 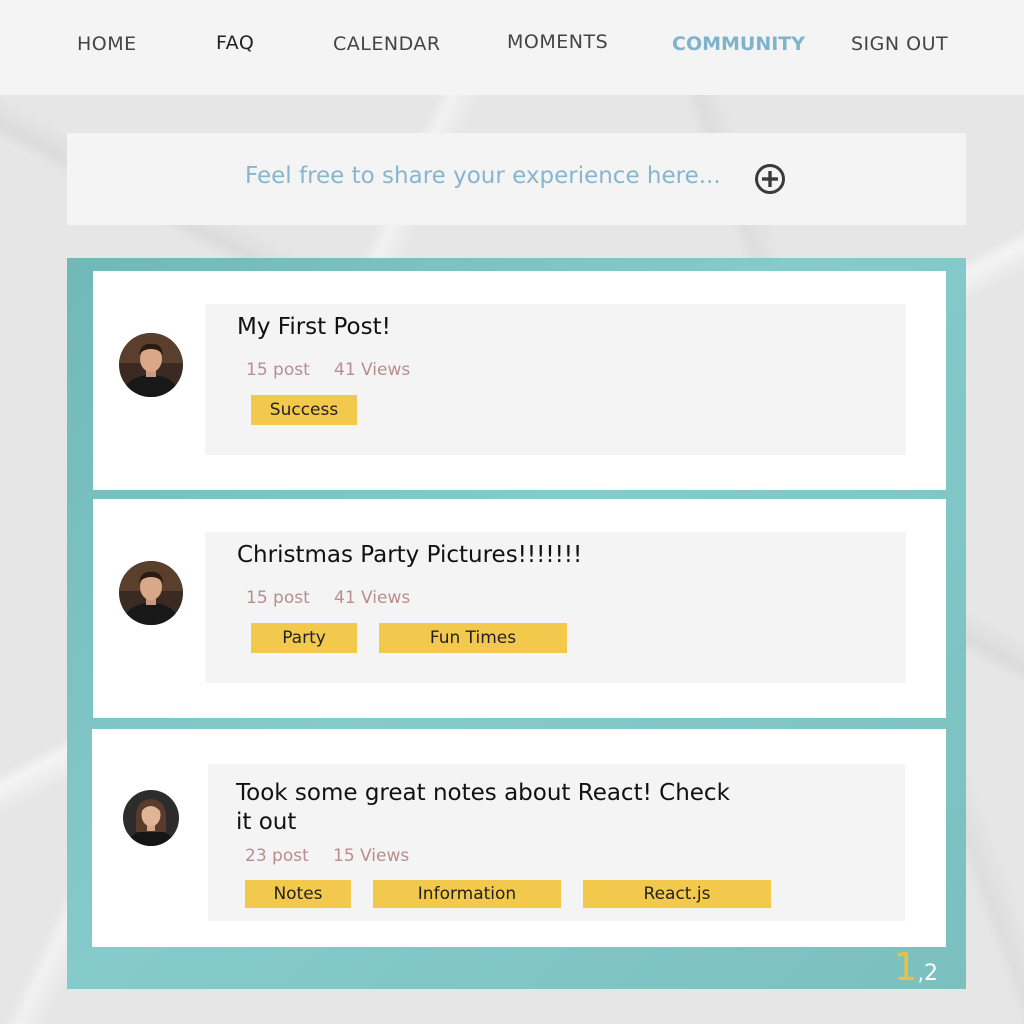 What do you see at coordinates (905, 967) in the screenshot?
I see `page-current: 1` at bounding box center [905, 967].